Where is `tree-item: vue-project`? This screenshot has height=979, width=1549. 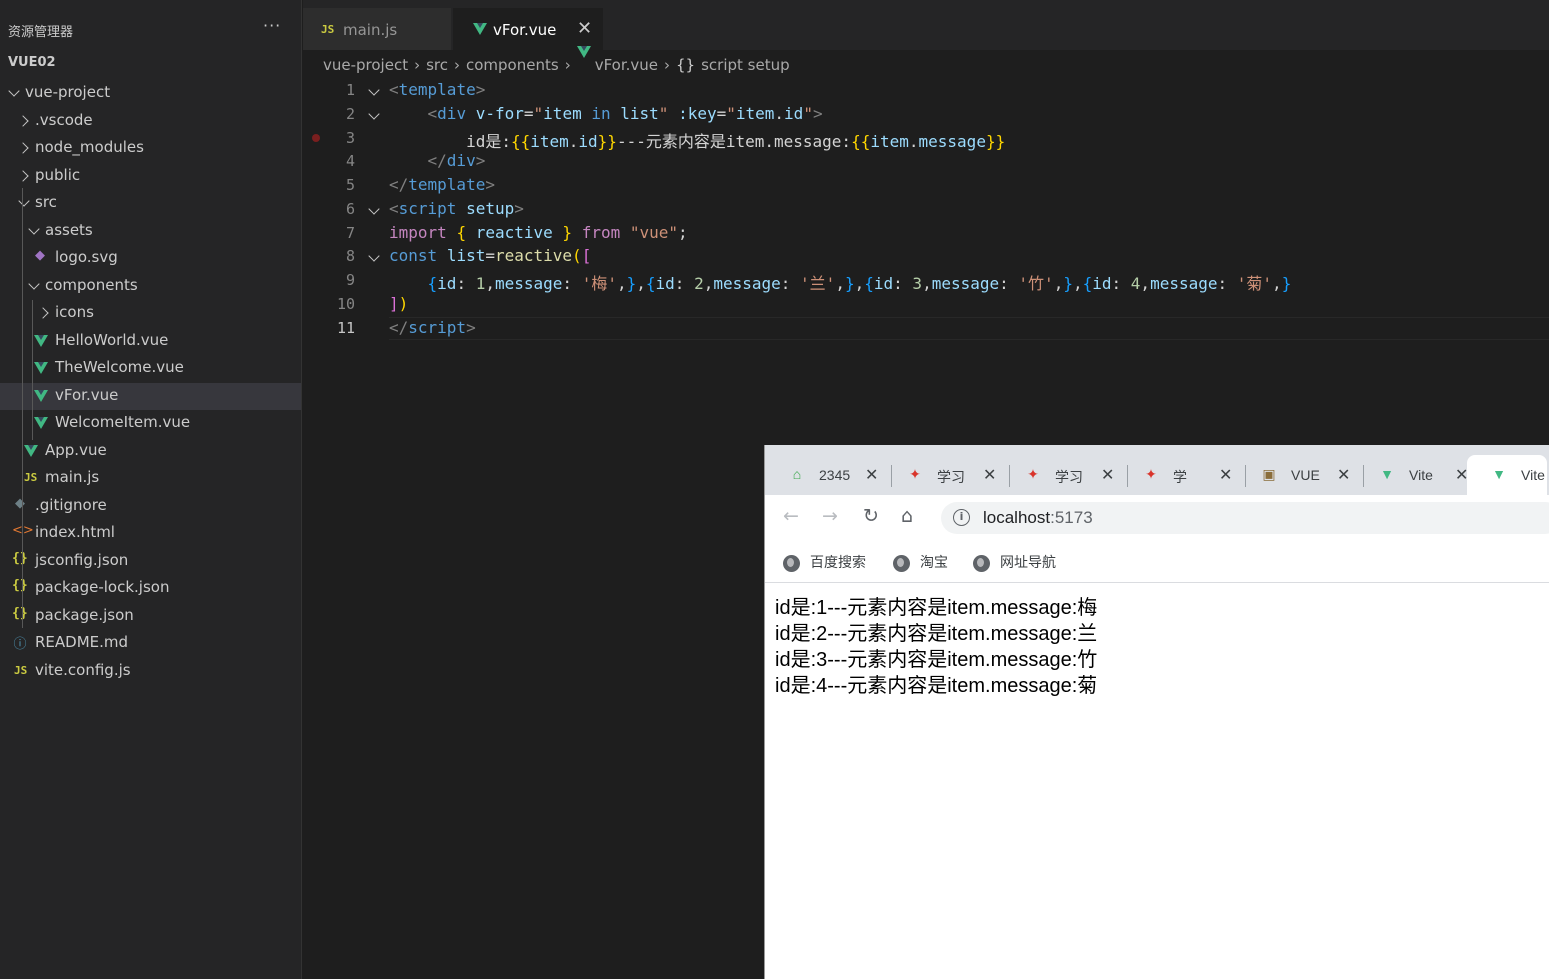
tree-item: vue-project is located at coordinates (150, 93).